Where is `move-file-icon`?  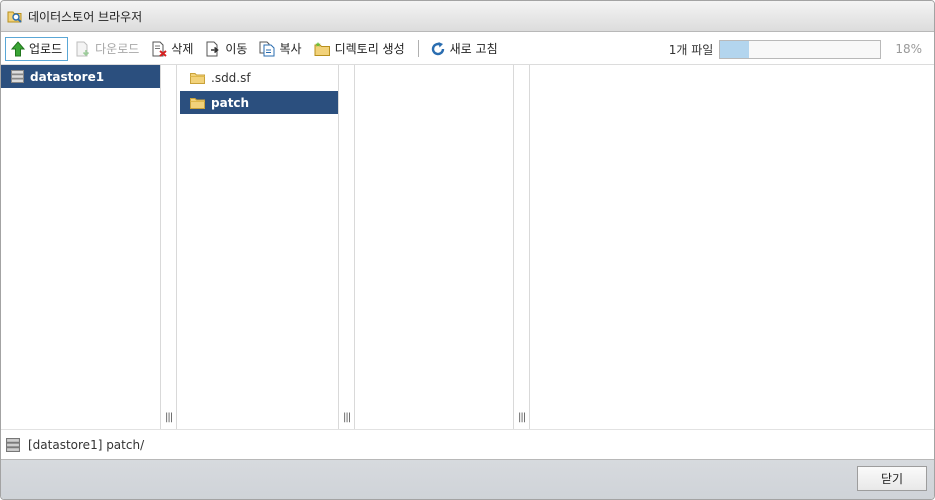 move-file-icon is located at coordinates (213, 48).